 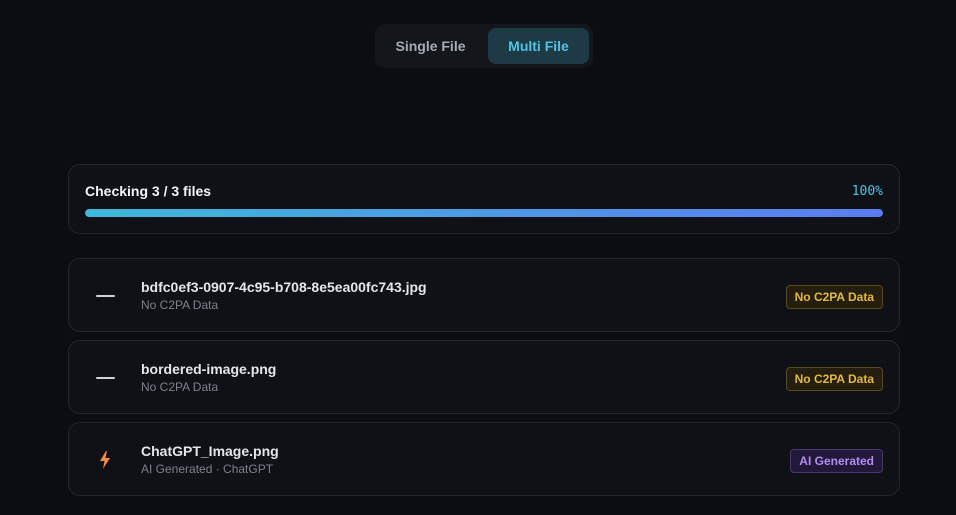 What do you see at coordinates (209, 369) in the screenshot?
I see `file-name: bordered-image.png` at bounding box center [209, 369].